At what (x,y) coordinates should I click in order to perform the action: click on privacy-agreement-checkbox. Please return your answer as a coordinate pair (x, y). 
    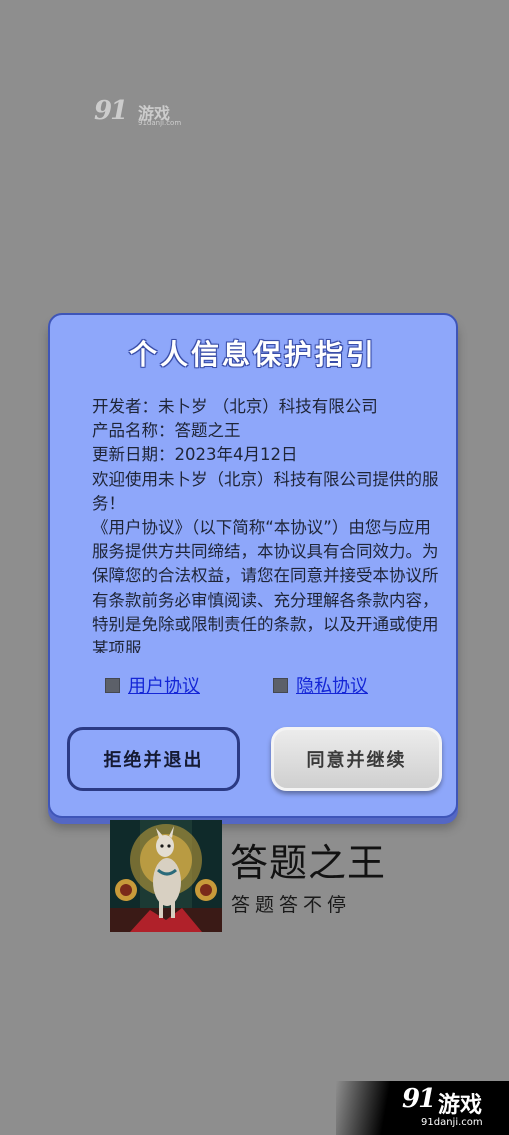
    Looking at the image, I should click on (280, 685).